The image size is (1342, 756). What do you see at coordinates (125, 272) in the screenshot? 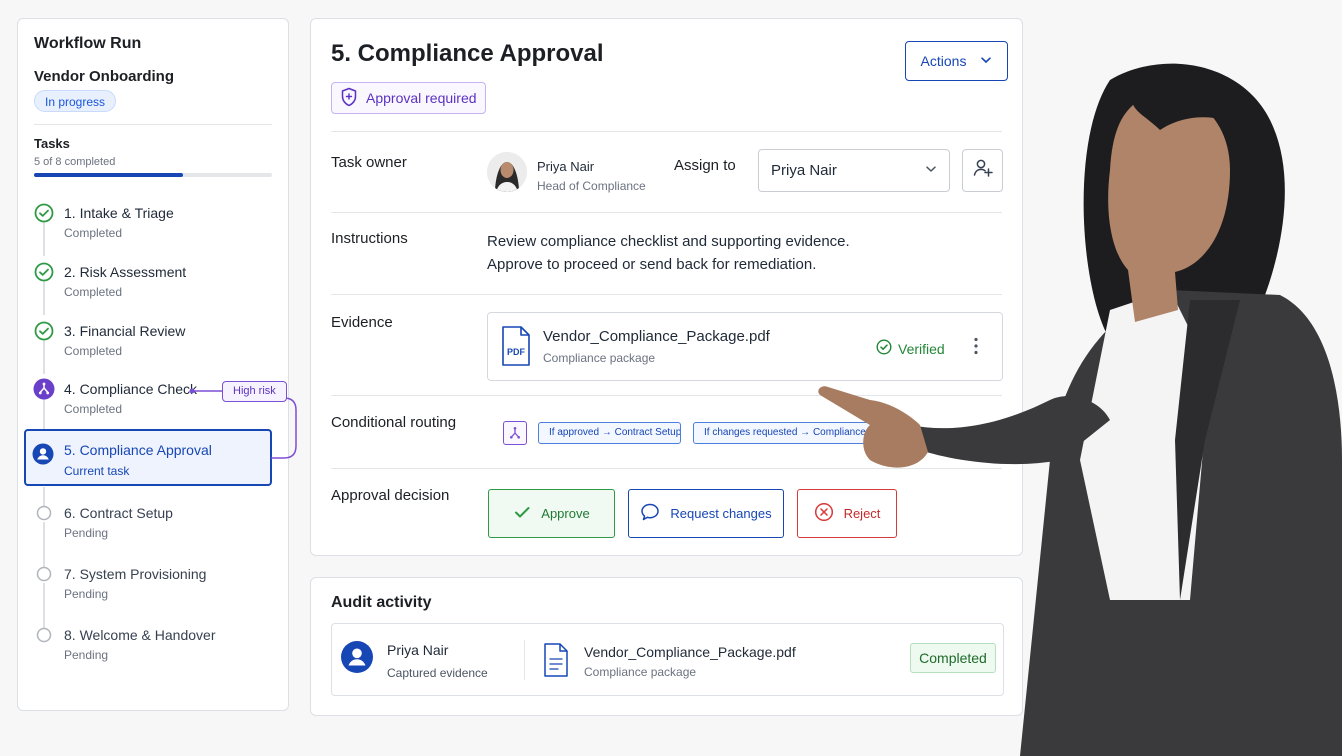
I see `task-label: 2. Risk Assessment` at bounding box center [125, 272].